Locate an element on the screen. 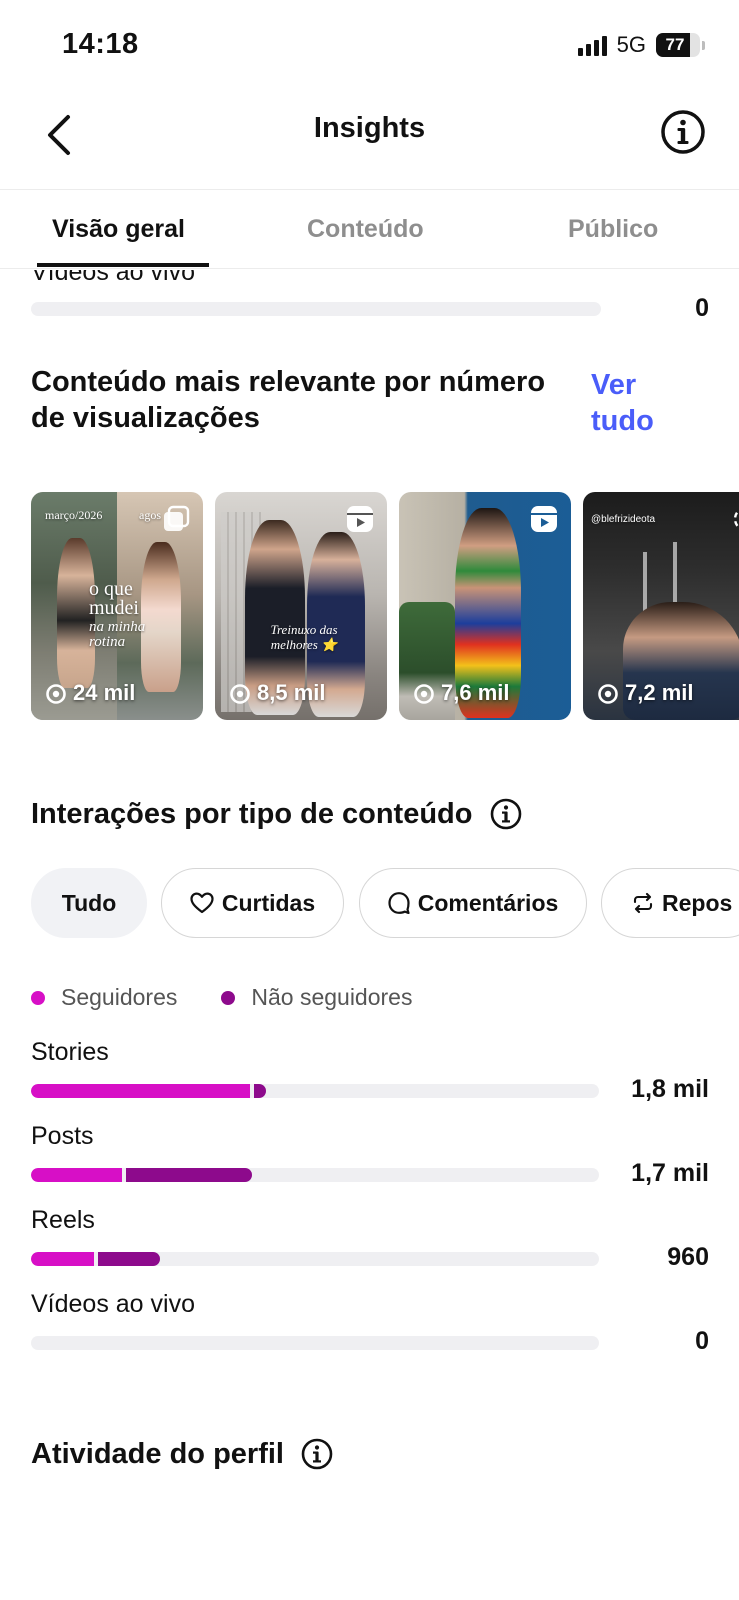 The width and height of the screenshot is (739, 1600). chip-likes: Curtidas is located at coordinates (252, 903).